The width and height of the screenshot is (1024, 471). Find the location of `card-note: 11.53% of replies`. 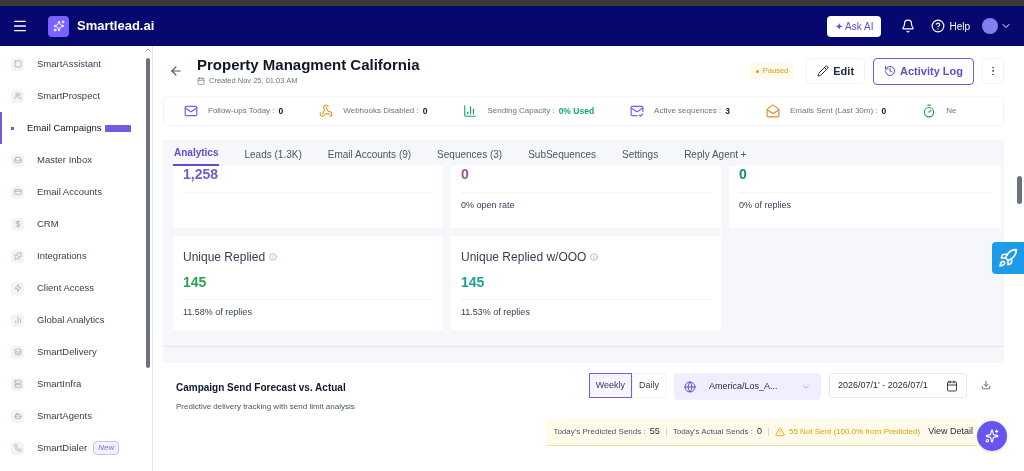

card-note: 11.53% of replies is located at coordinates (496, 312).